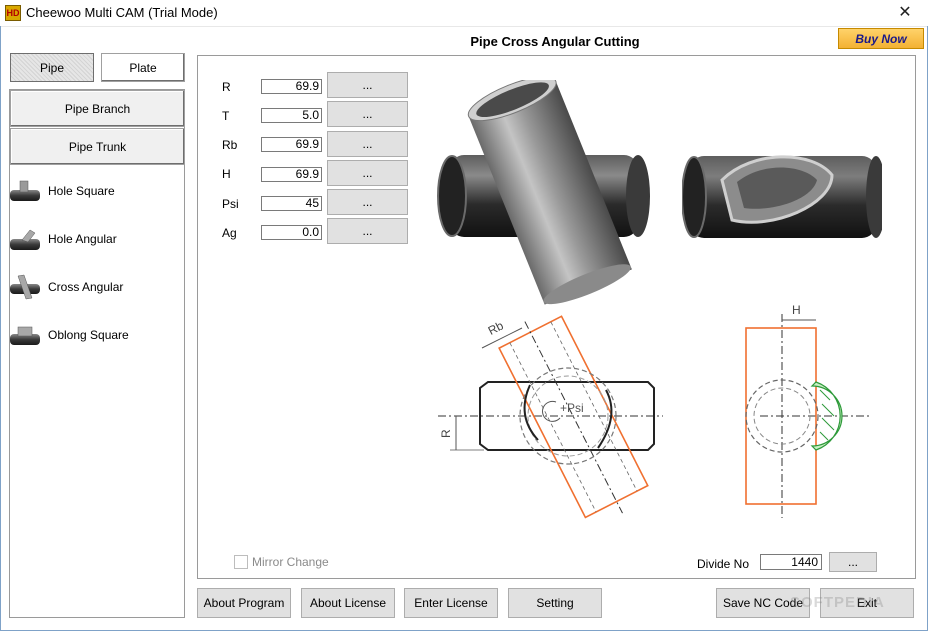 This screenshot has width=928, height=632. What do you see at coordinates (81, 191) in the screenshot?
I see `nav-label: Hole Square` at bounding box center [81, 191].